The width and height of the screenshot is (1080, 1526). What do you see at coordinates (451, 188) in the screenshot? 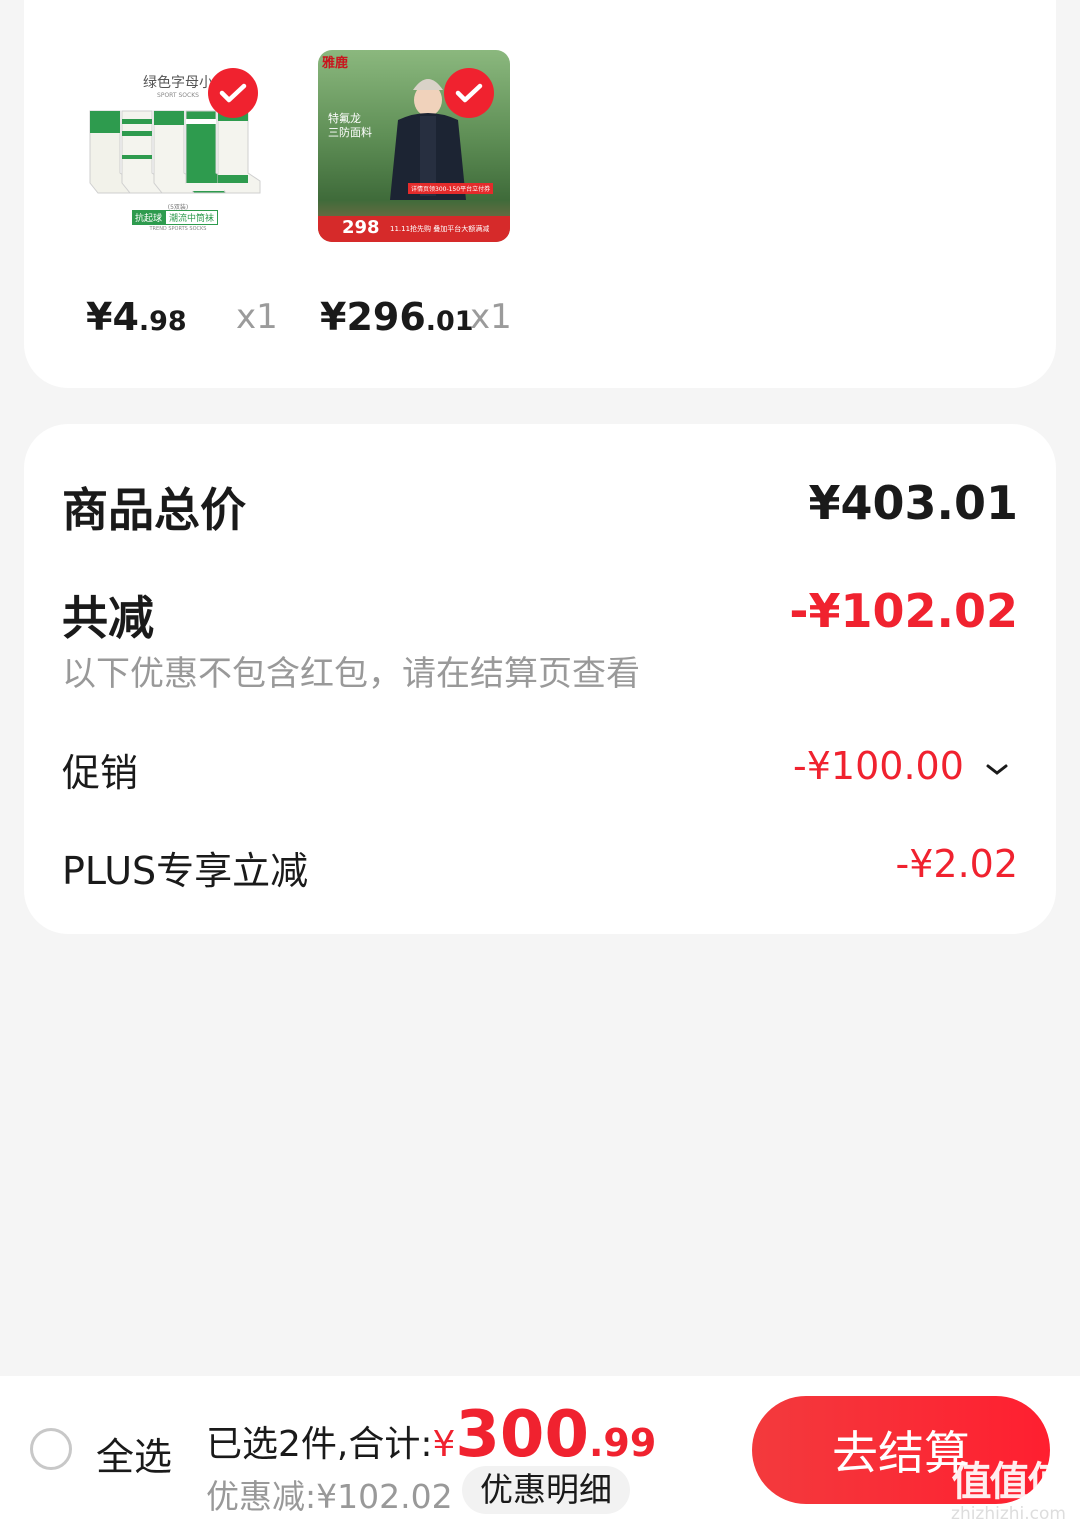
I see `jacket-promo: 详情页领300-150平台立付券` at bounding box center [451, 188].